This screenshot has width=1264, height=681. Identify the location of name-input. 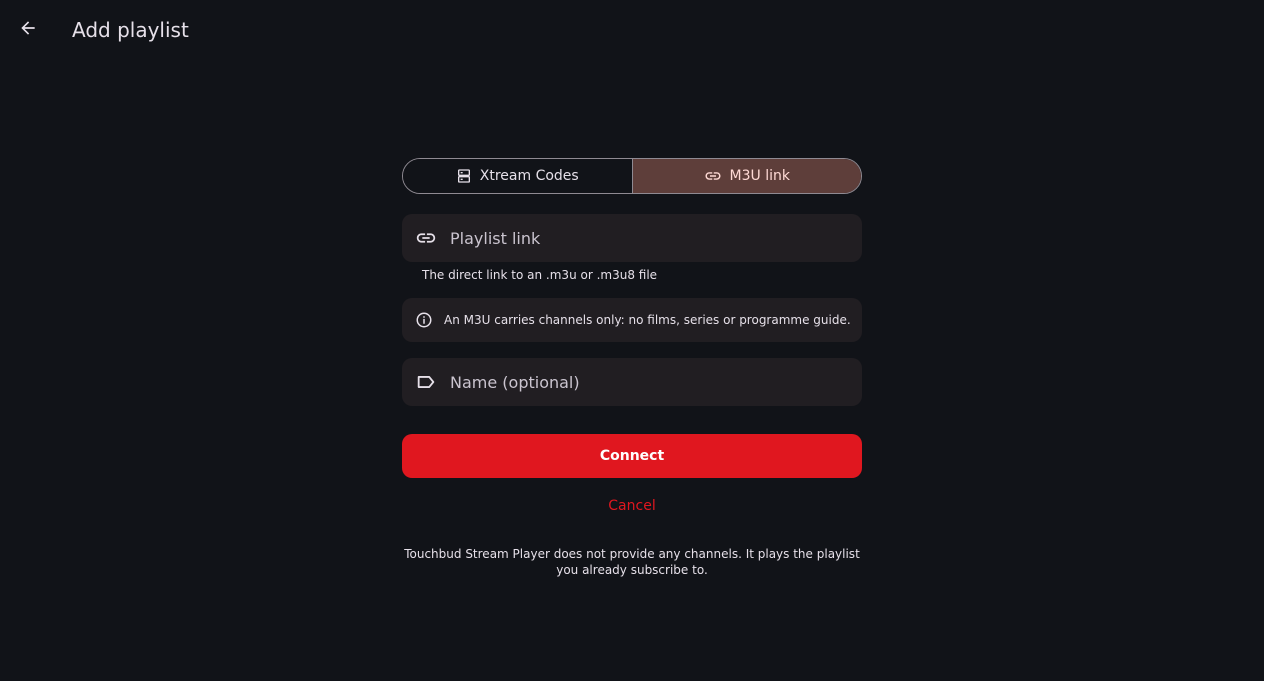
(640, 382).